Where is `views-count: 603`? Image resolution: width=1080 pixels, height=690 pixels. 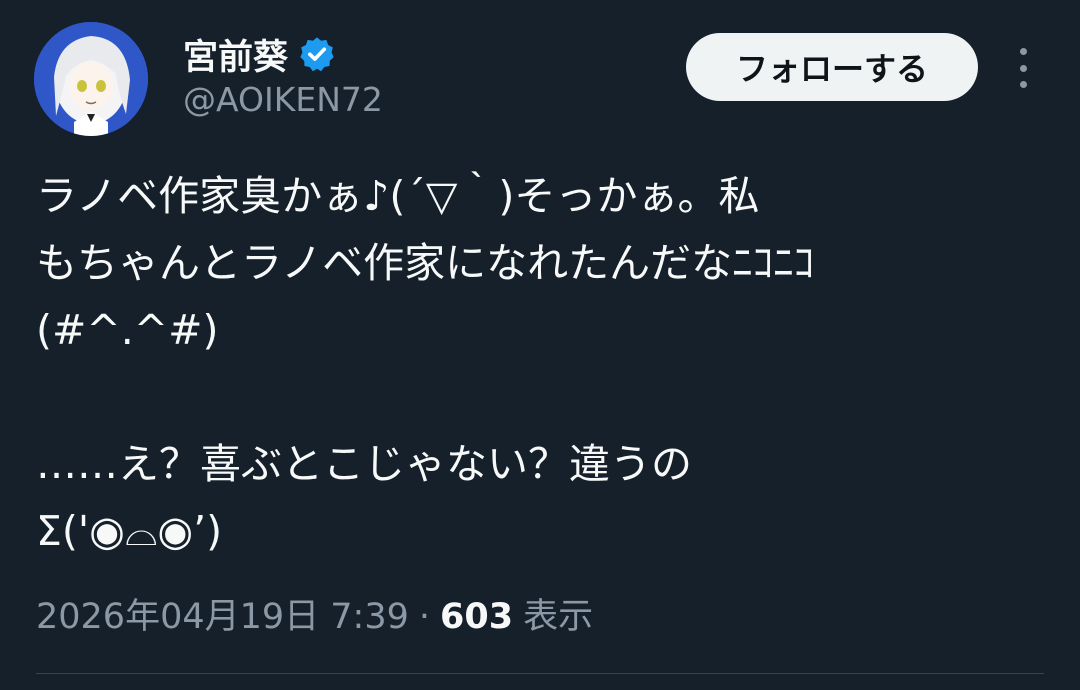 views-count: 603 is located at coordinates (477, 617).